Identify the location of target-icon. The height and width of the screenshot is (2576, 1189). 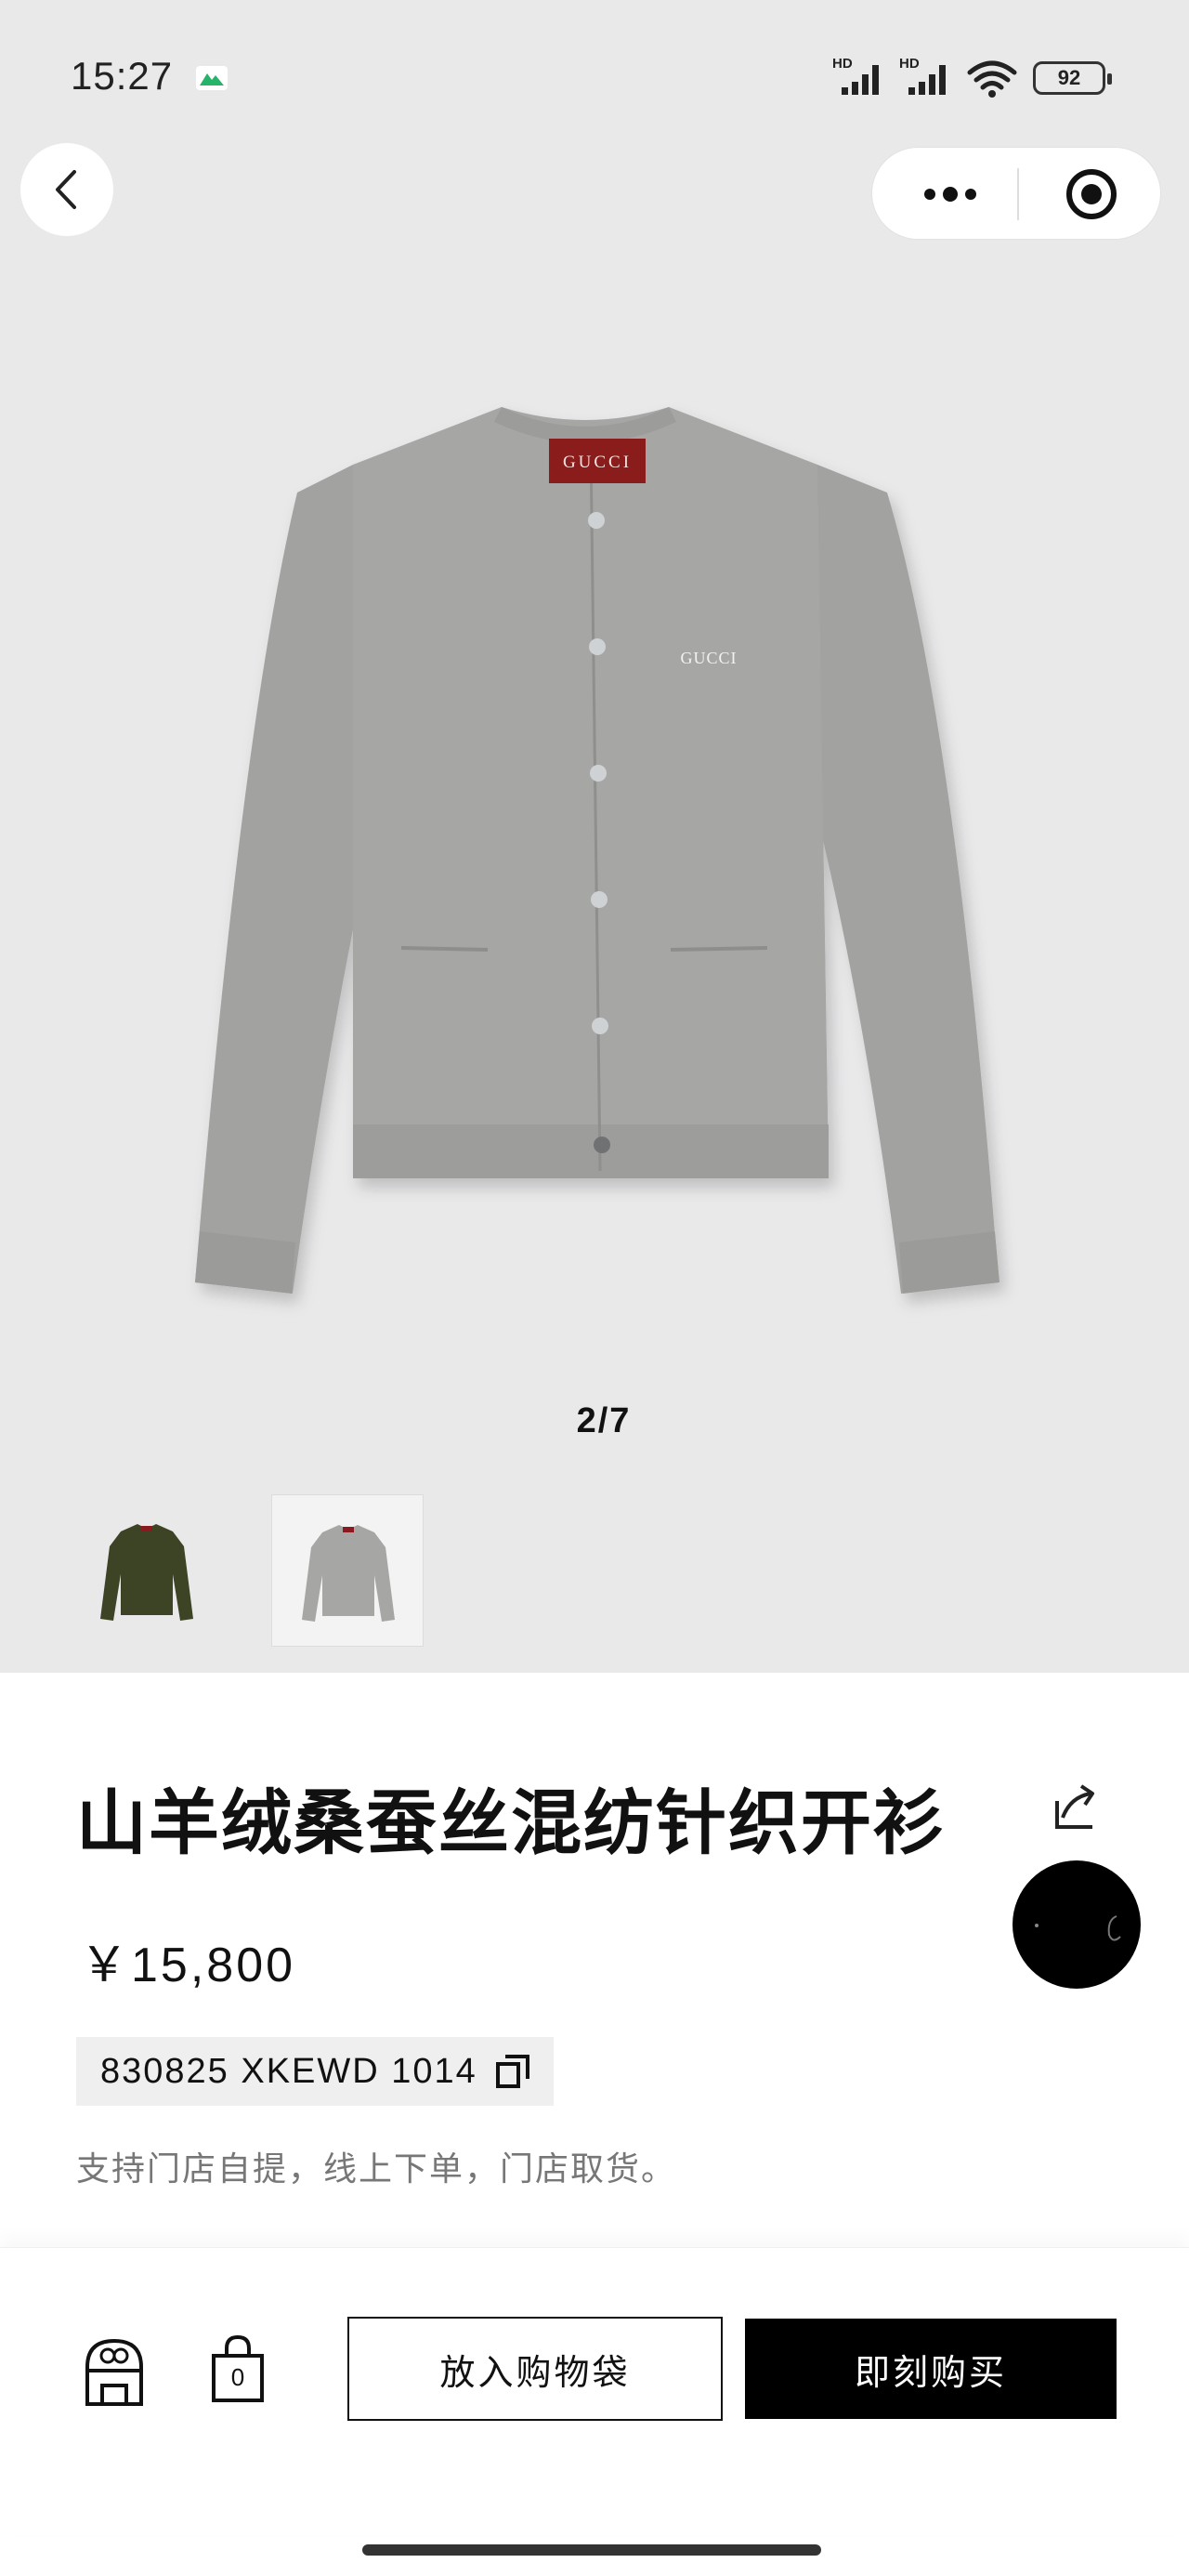
(1091, 194).